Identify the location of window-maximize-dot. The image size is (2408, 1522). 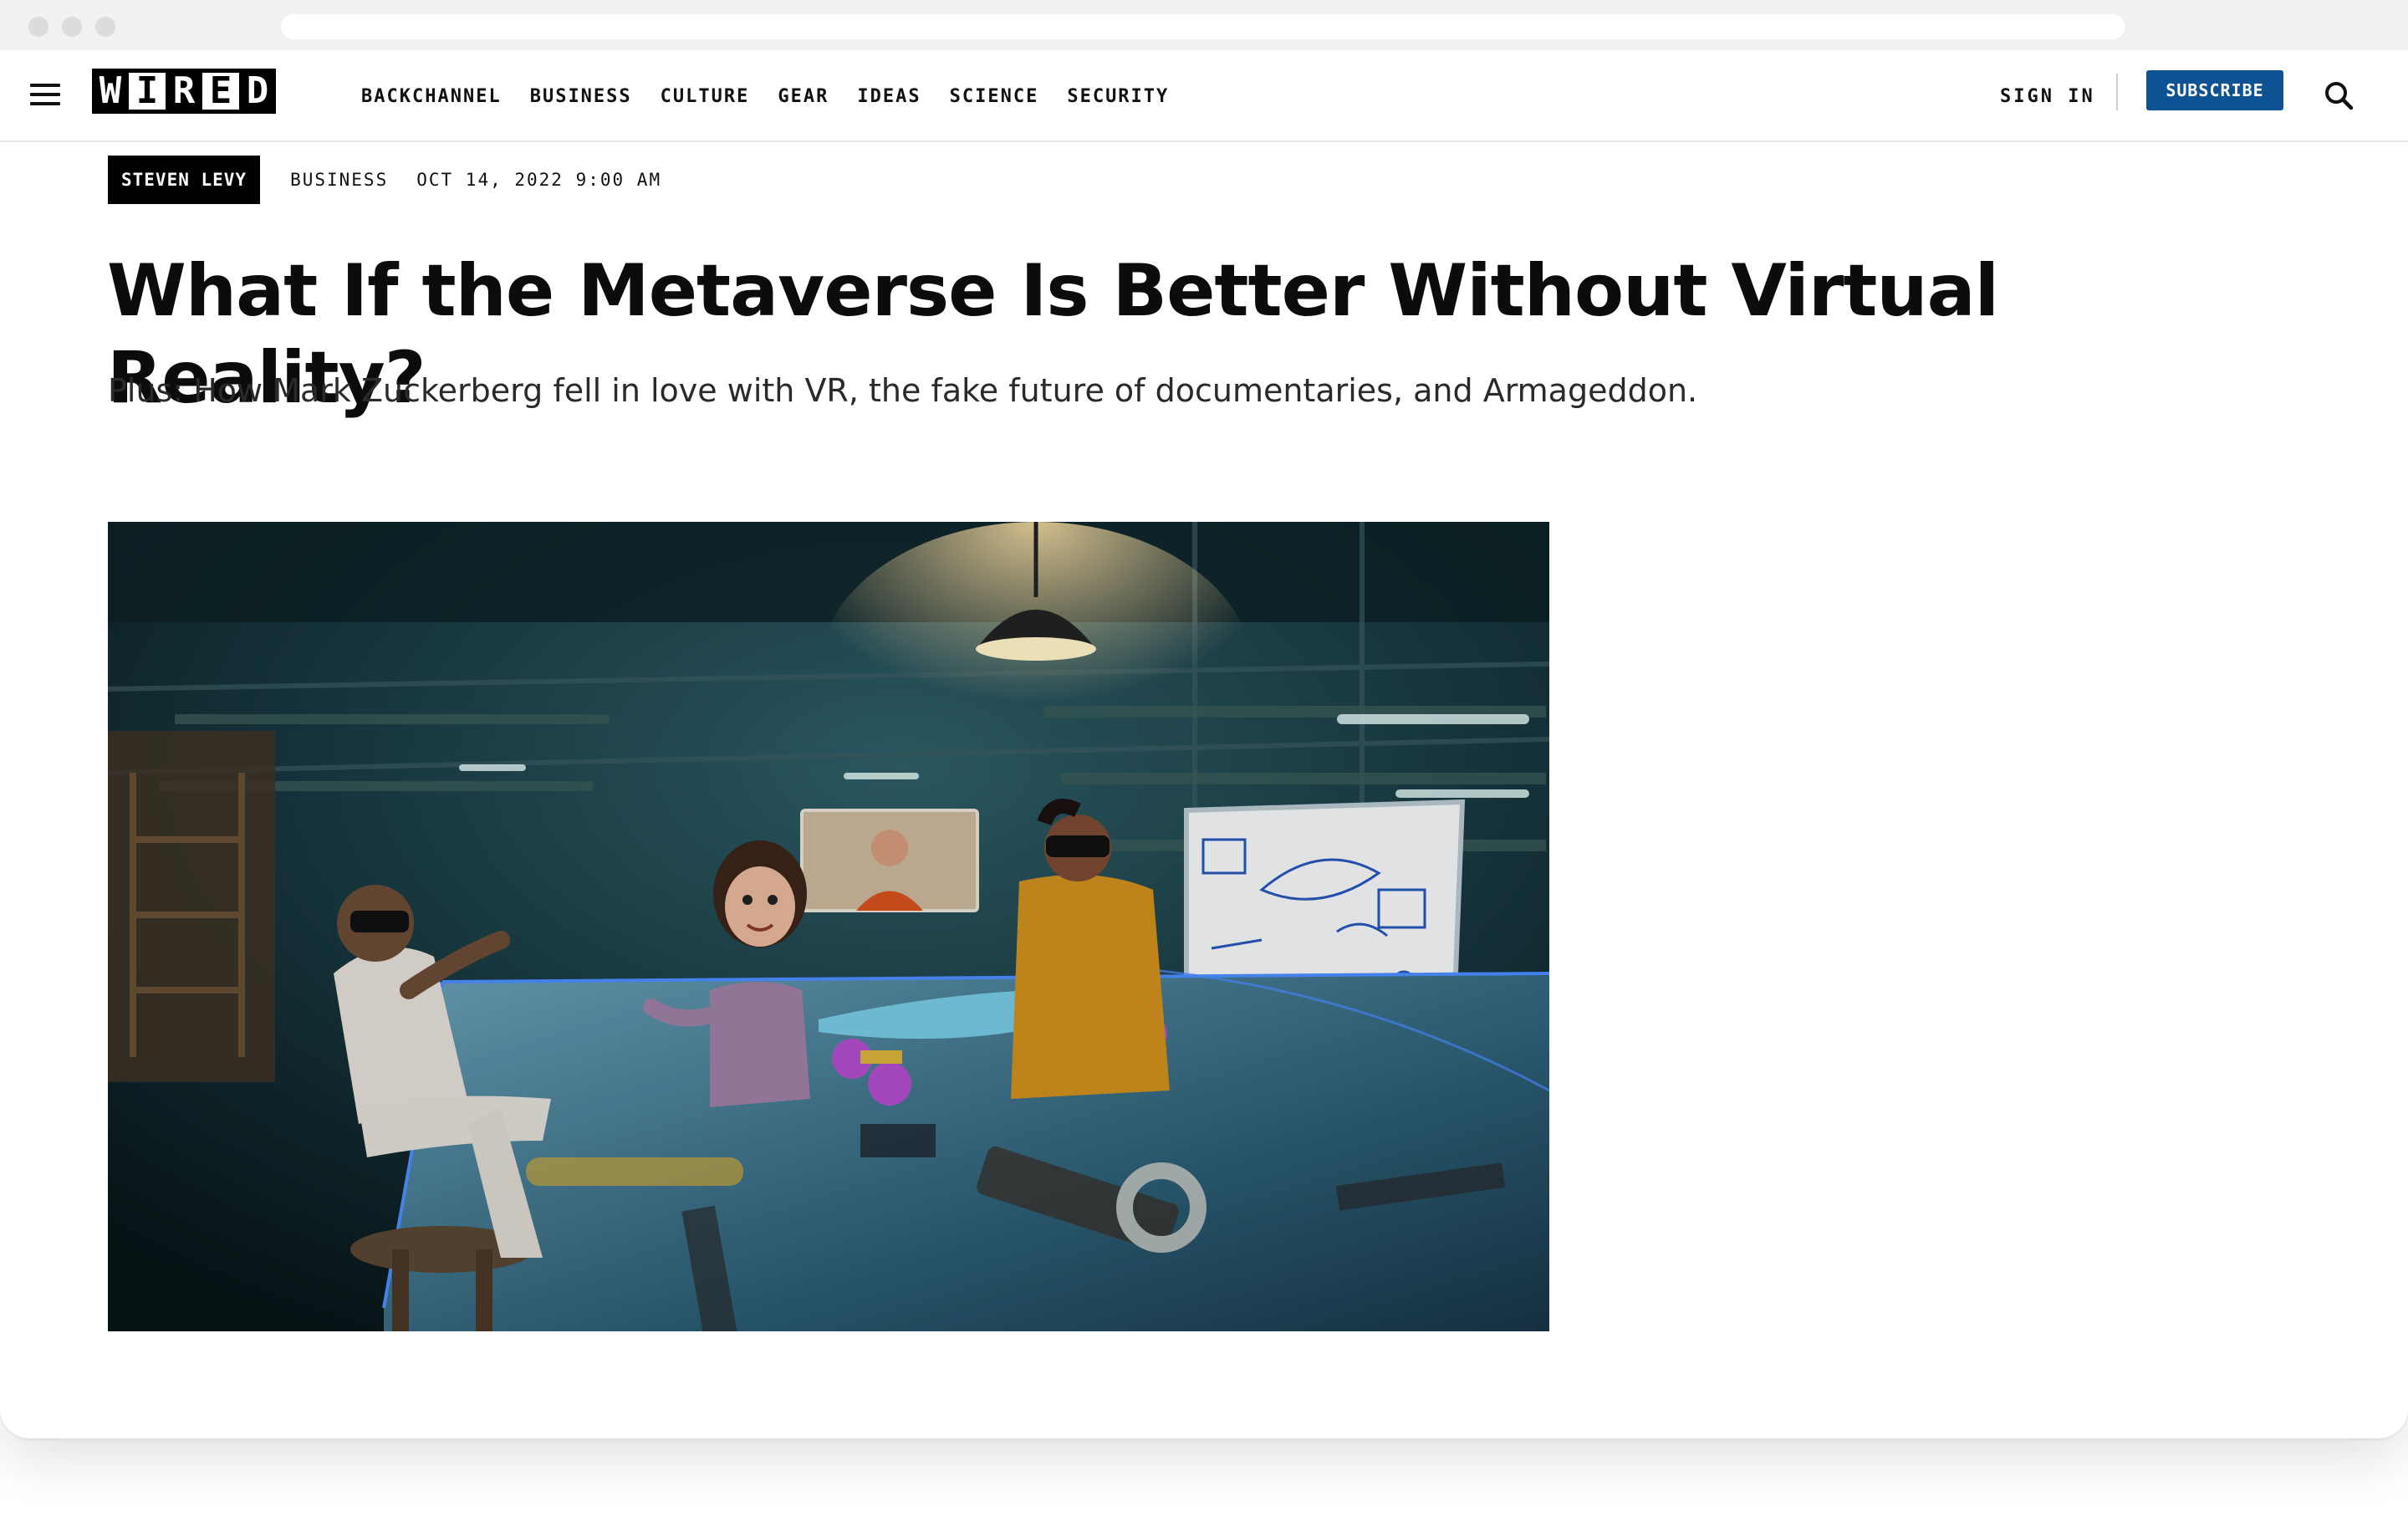
(105, 27).